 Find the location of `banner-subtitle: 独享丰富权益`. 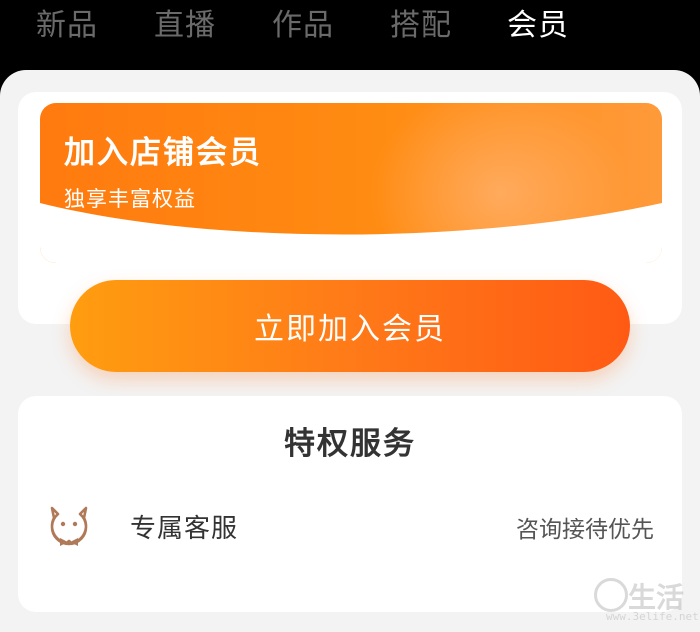

banner-subtitle: 独享丰富权益 is located at coordinates (130, 199).